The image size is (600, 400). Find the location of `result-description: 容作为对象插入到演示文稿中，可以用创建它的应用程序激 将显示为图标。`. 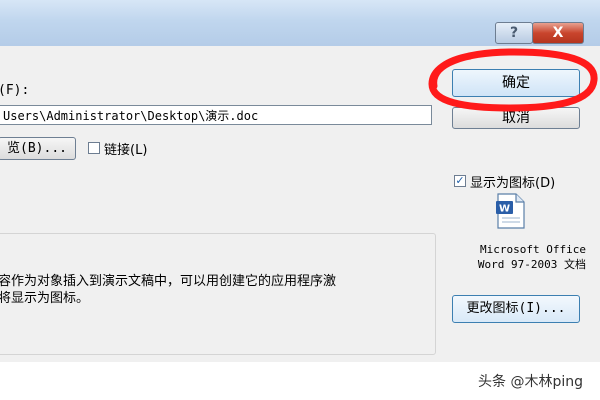

result-description: 容作为对象插入到演示文稿中，可以用创建它的应用程序激 将显示为图标。 is located at coordinates (168, 290).